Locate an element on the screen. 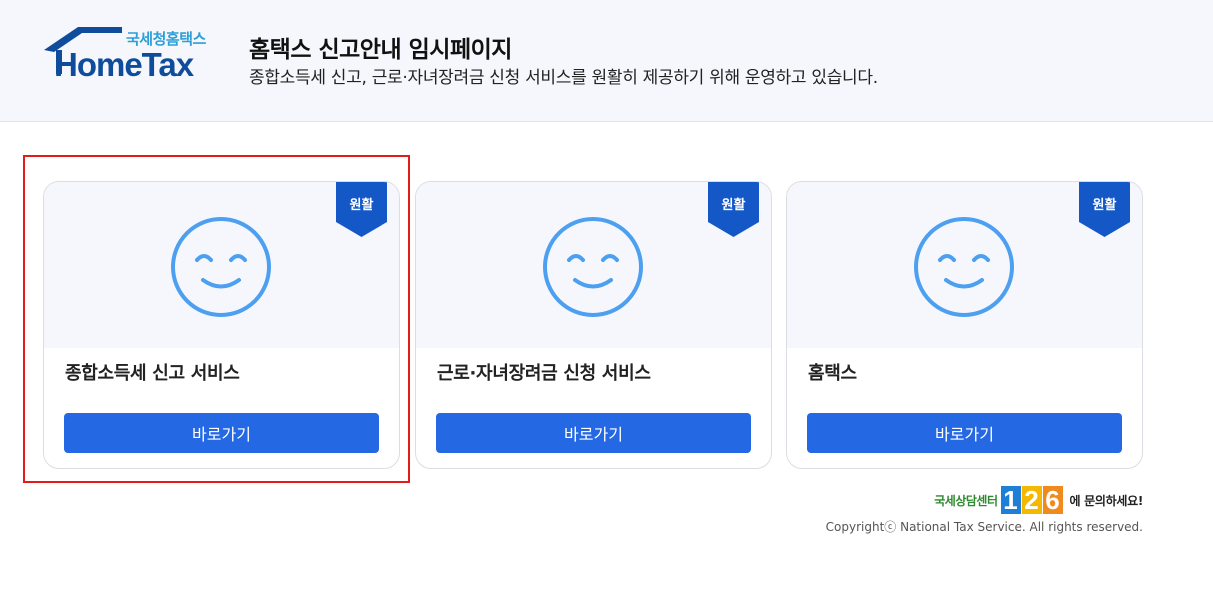 Image resolution: width=1213 pixels, height=590 pixels. card-title: 근로·자녀장려금 신청 서비스 is located at coordinates (544, 373).